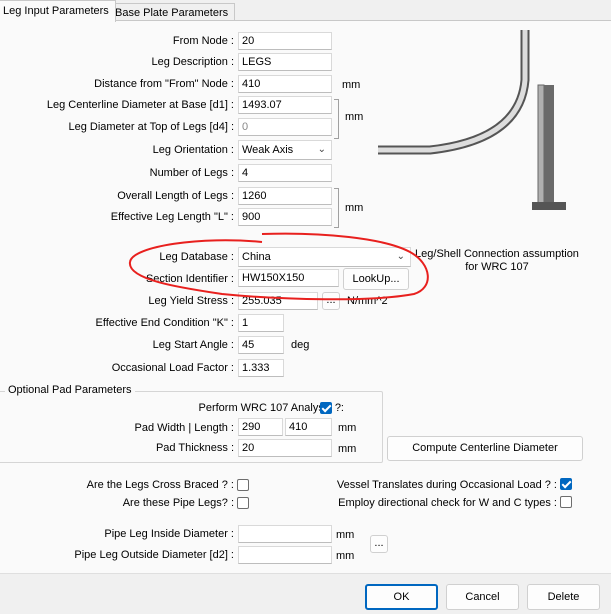  I want to click on orientation-label: Leg Orientation :, so click(193, 150).